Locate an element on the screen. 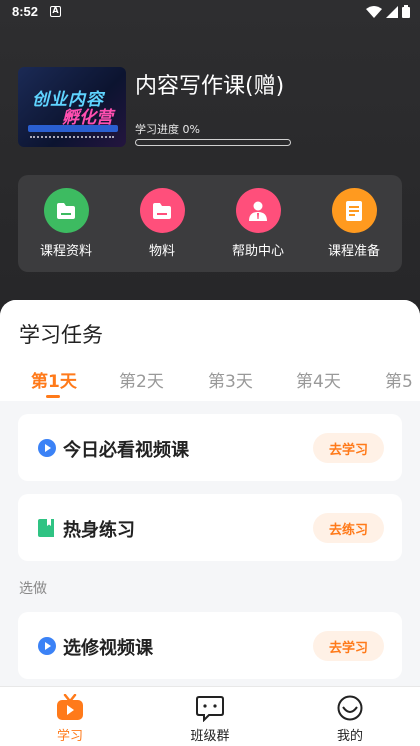  tab-day-4: 第4天 is located at coordinates (318, 379).